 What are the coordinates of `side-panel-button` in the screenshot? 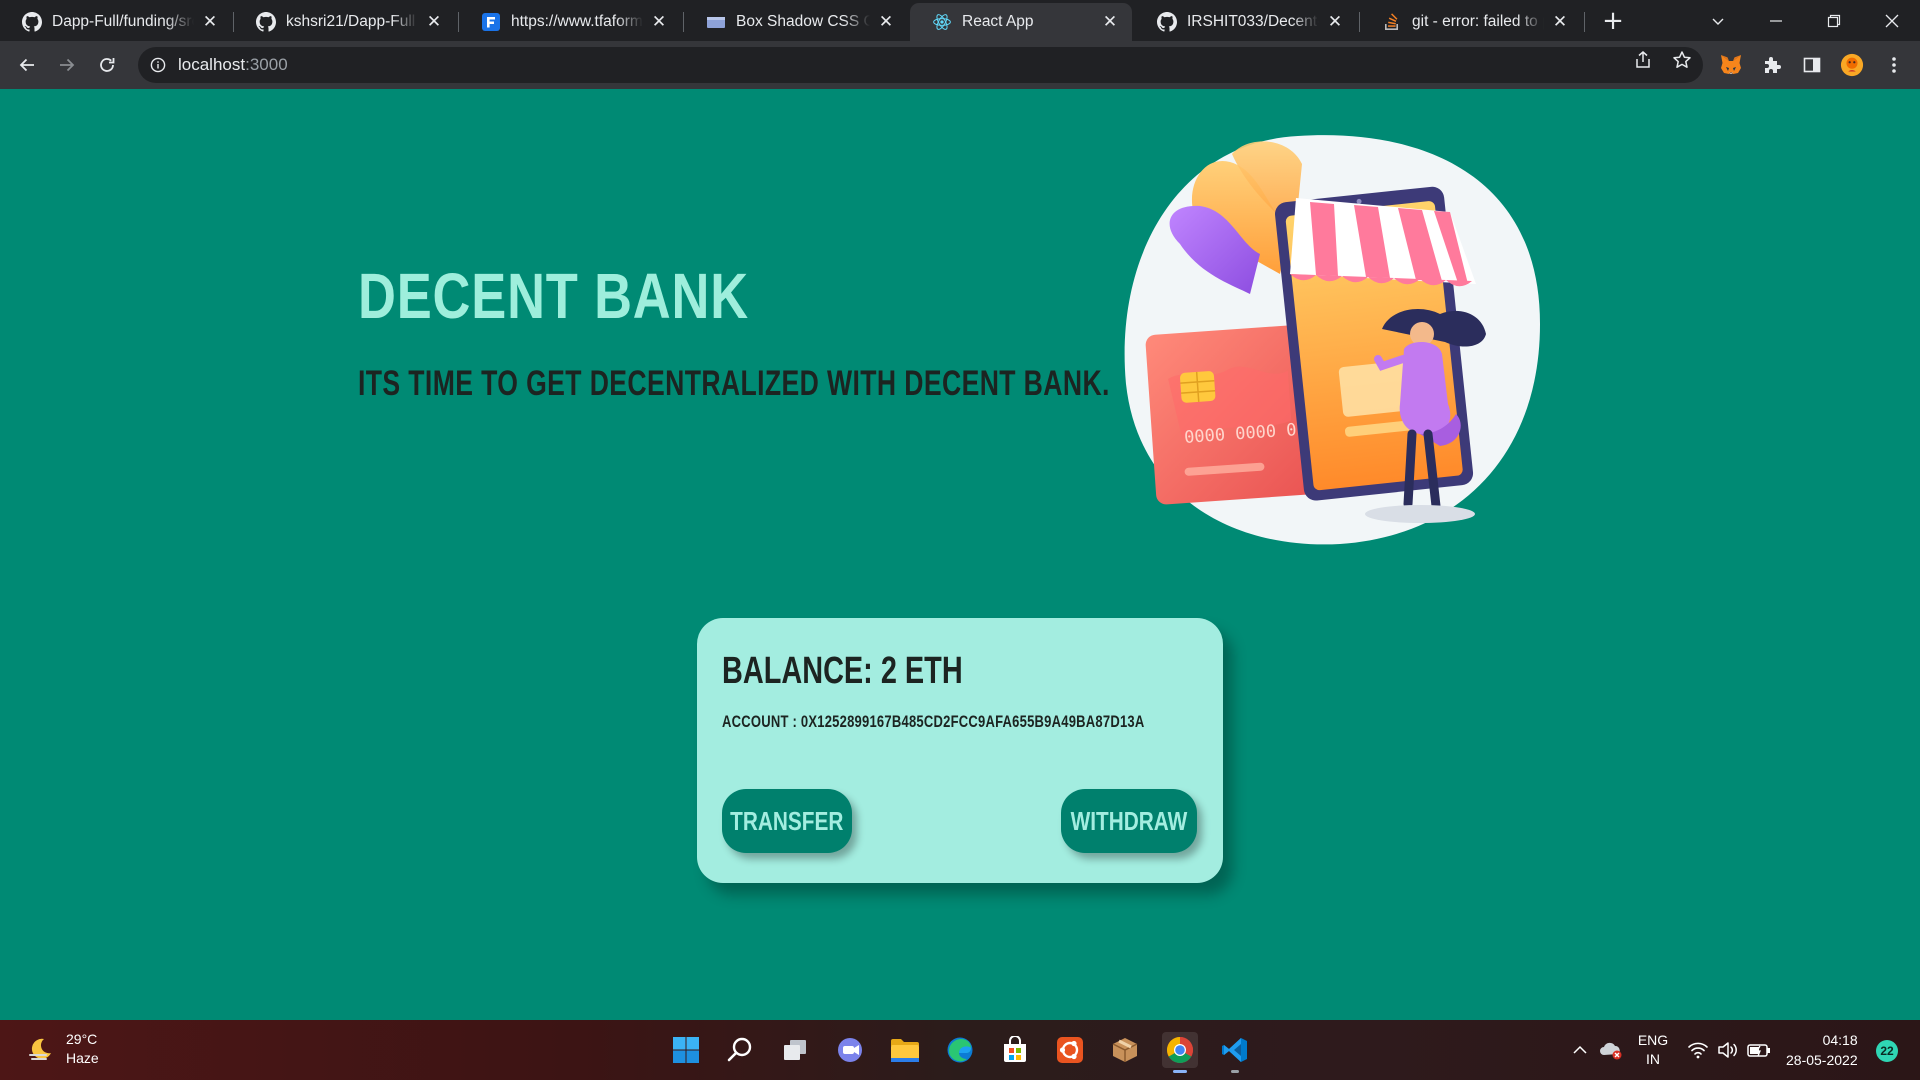 It's located at (1812, 65).